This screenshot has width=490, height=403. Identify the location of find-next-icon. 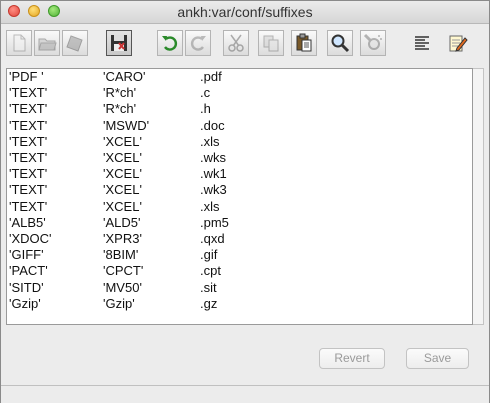
(372, 41).